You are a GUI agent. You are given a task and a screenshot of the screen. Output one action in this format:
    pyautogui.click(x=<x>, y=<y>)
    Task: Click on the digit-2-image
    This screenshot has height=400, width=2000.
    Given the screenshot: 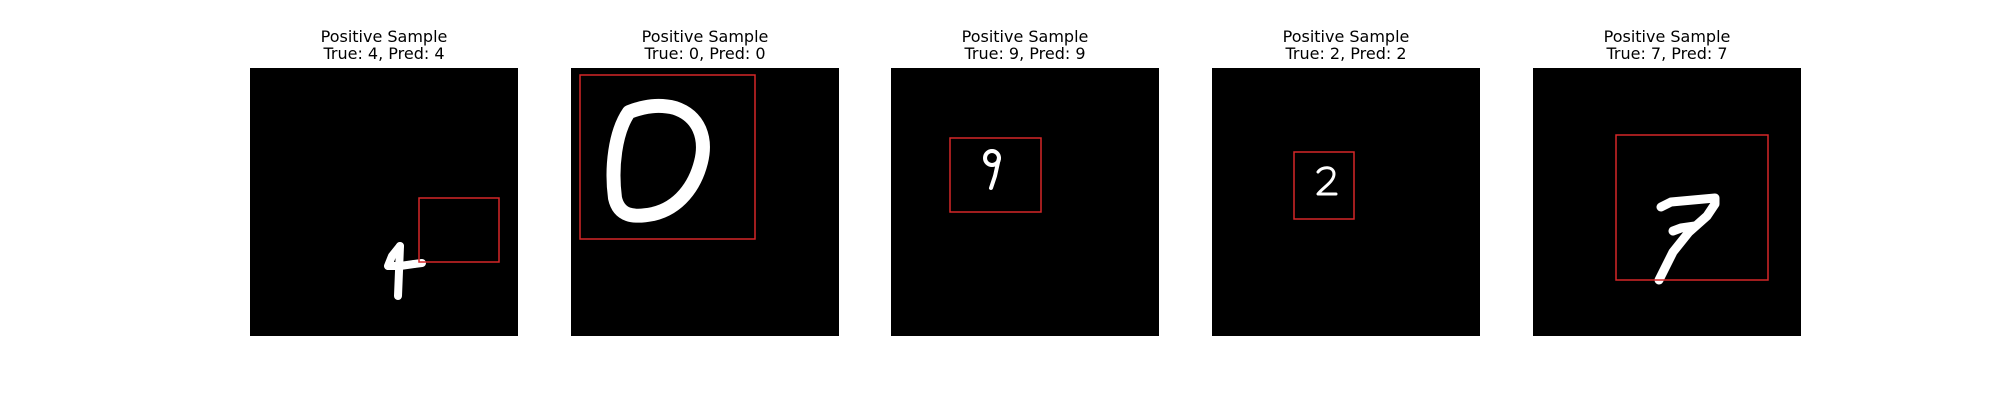 What is the action you would take?
    pyautogui.click(x=1324, y=185)
    